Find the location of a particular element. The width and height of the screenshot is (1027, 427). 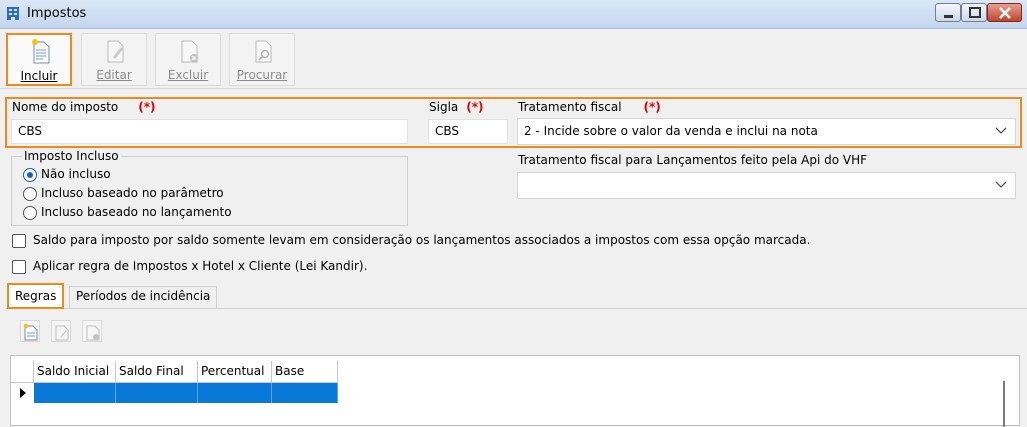

minimize-button is located at coordinates (948, 12).